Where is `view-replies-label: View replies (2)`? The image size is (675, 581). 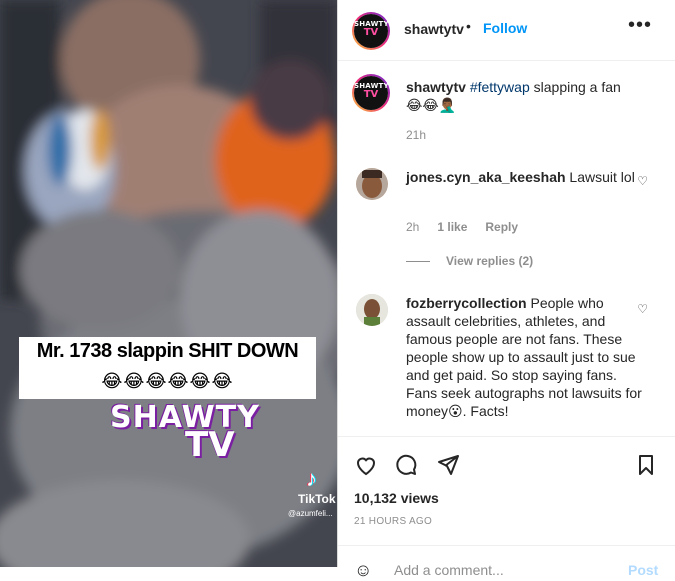
view-replies-label: View replies (2) is located at coordinates (490, 261).